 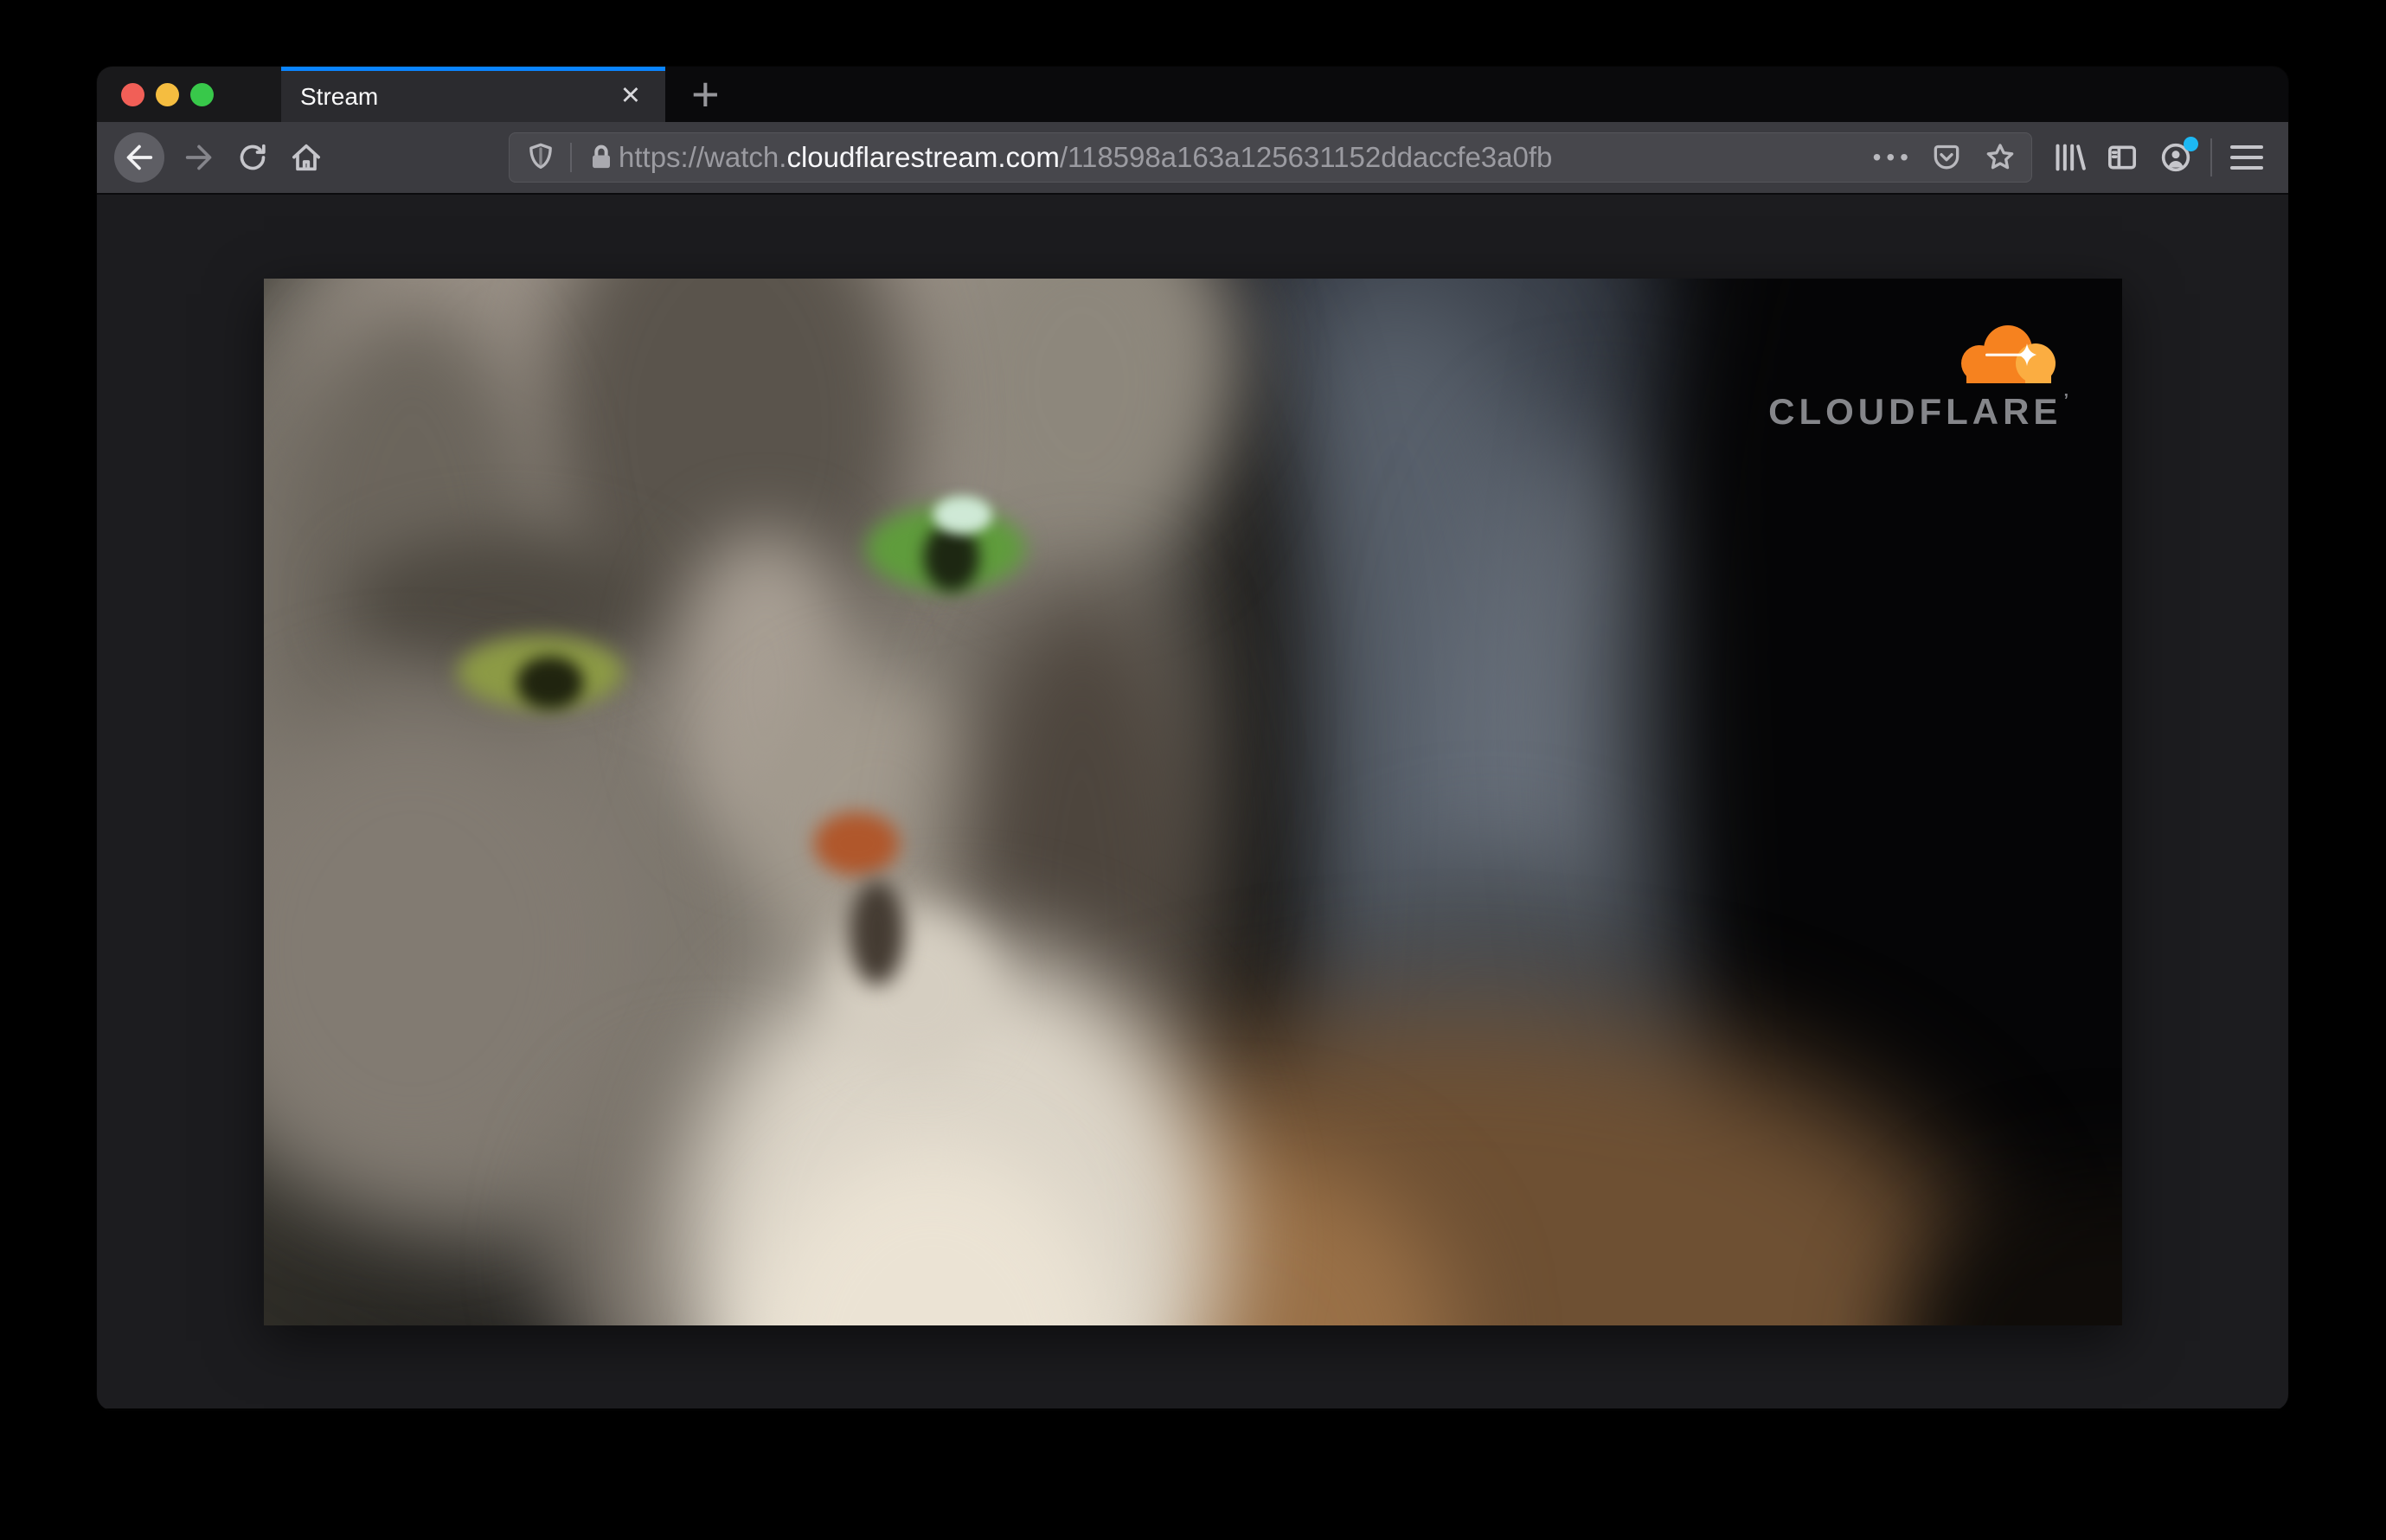 I want to click on account-button, so click(x=2176, y=157).